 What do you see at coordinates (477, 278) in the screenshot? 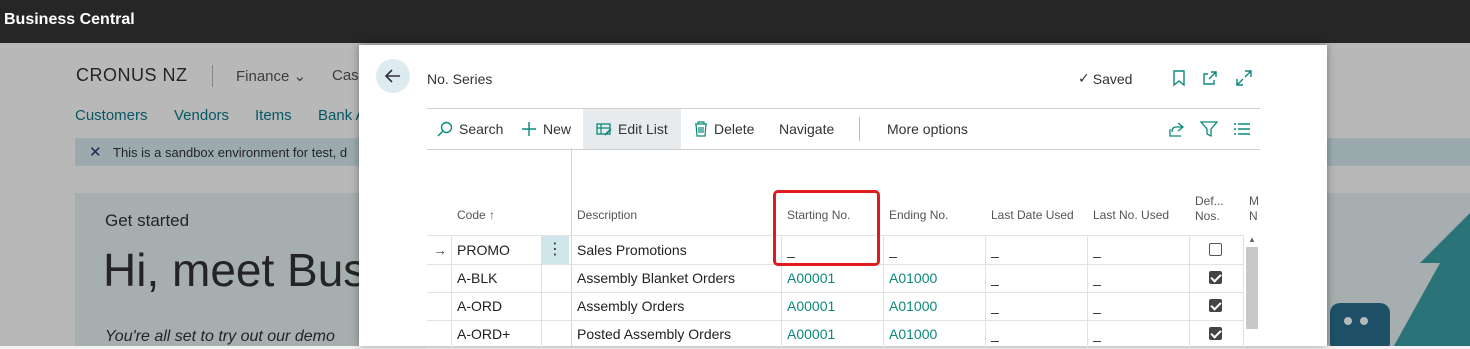
I see `cell-code: A-BLK` at bounding box center [477, 278].